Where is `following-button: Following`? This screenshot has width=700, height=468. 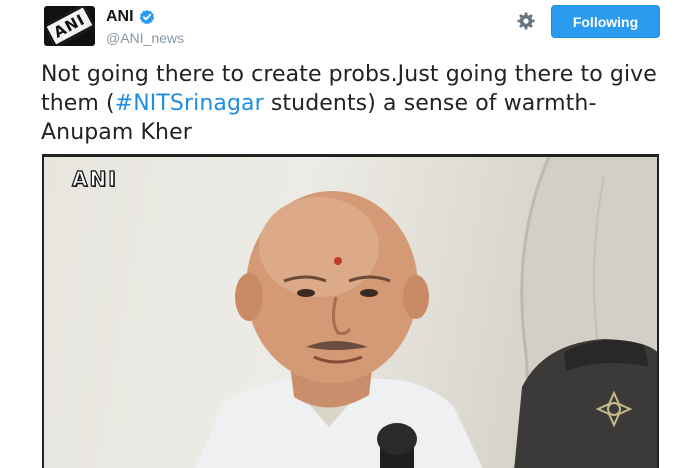 following-button: Following is located at coordinates (605, 21).